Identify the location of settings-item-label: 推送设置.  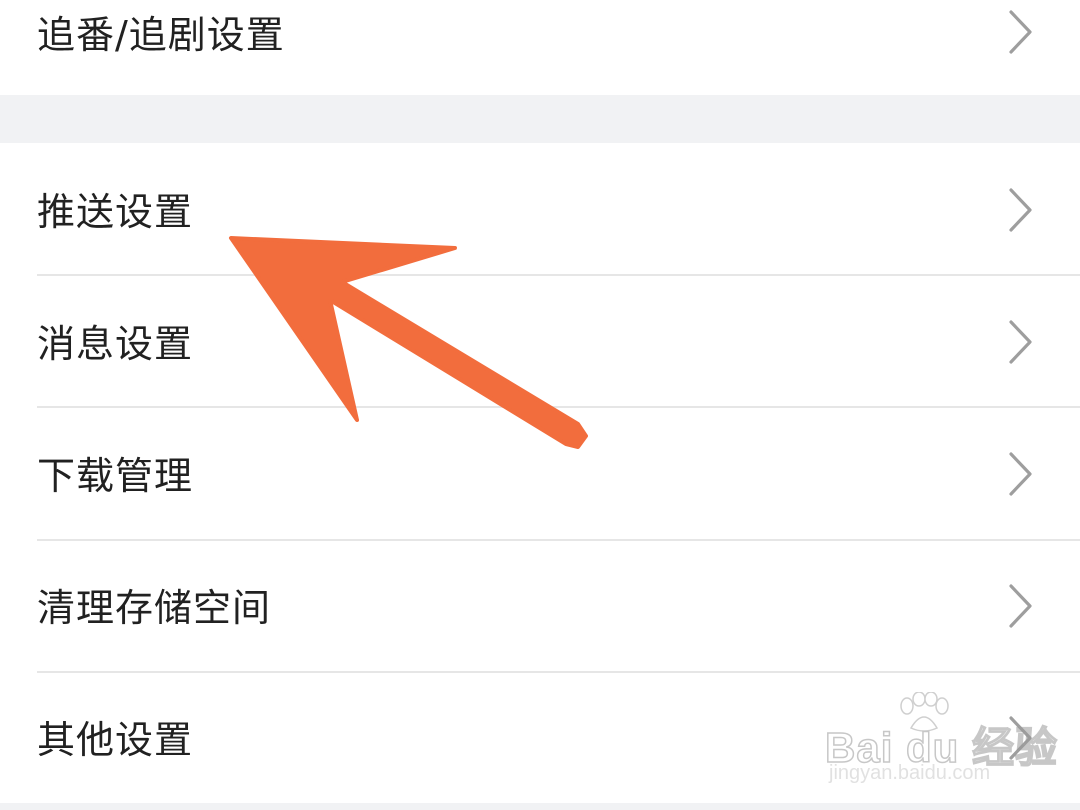
(115, 212).